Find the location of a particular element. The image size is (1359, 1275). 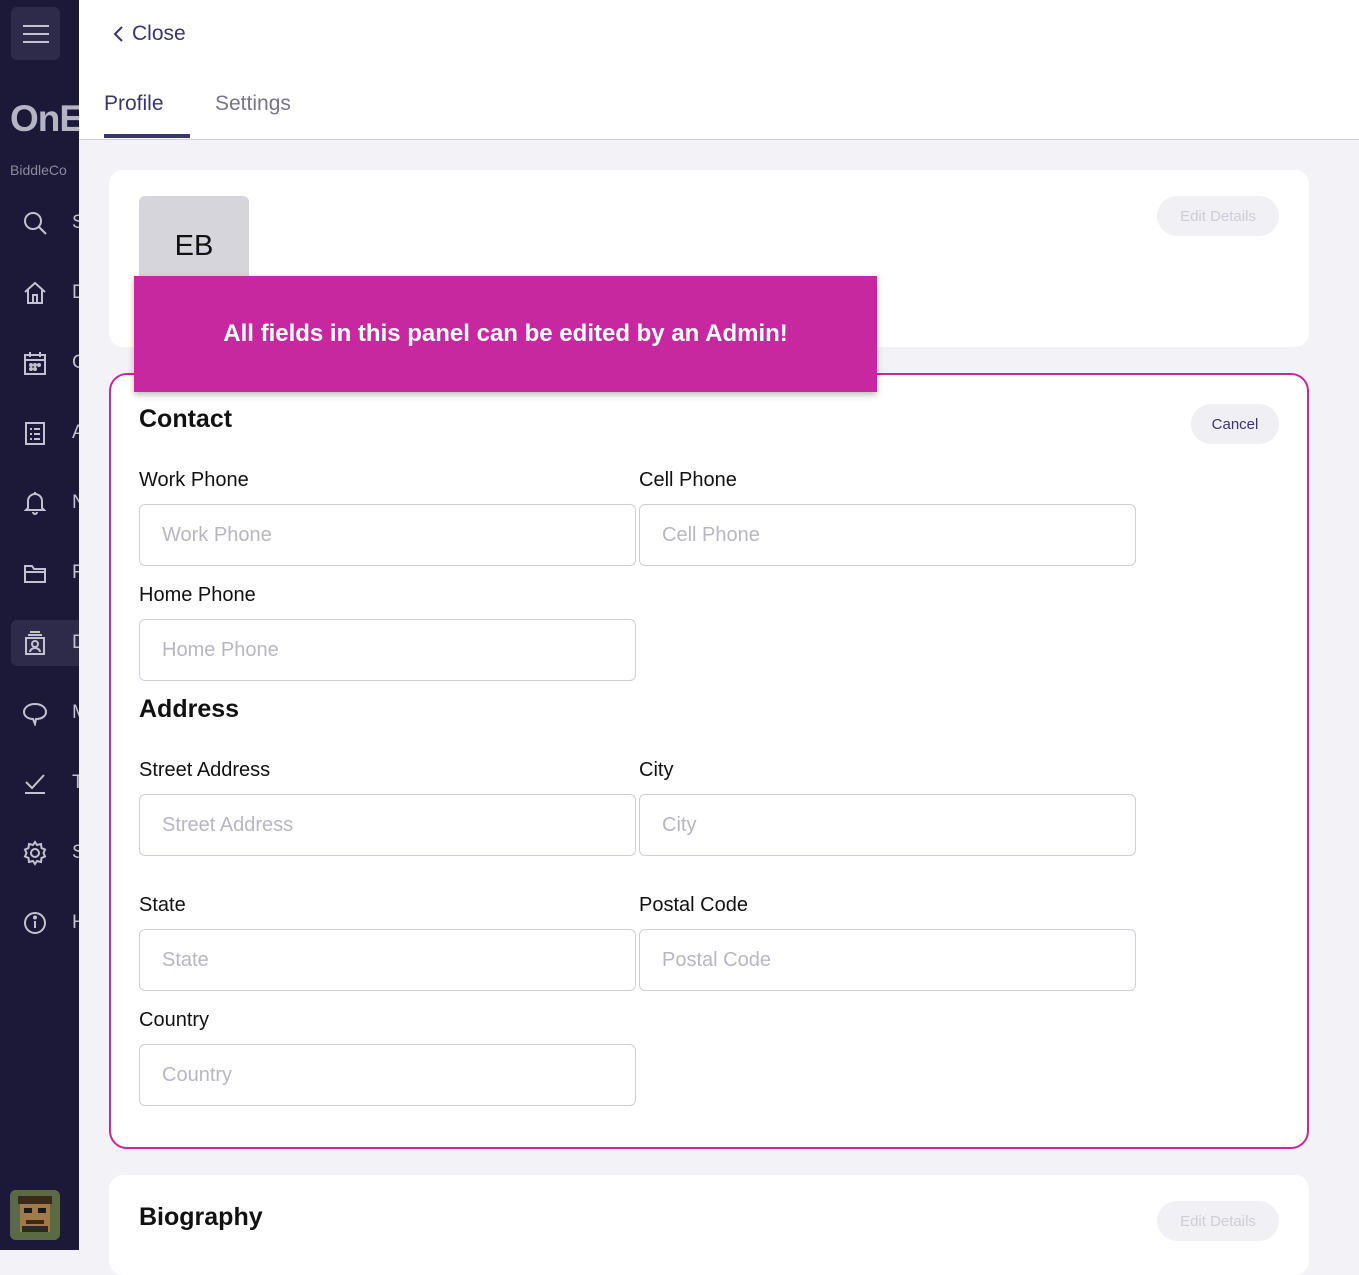

list-icon is located at coordinates (35, 433).